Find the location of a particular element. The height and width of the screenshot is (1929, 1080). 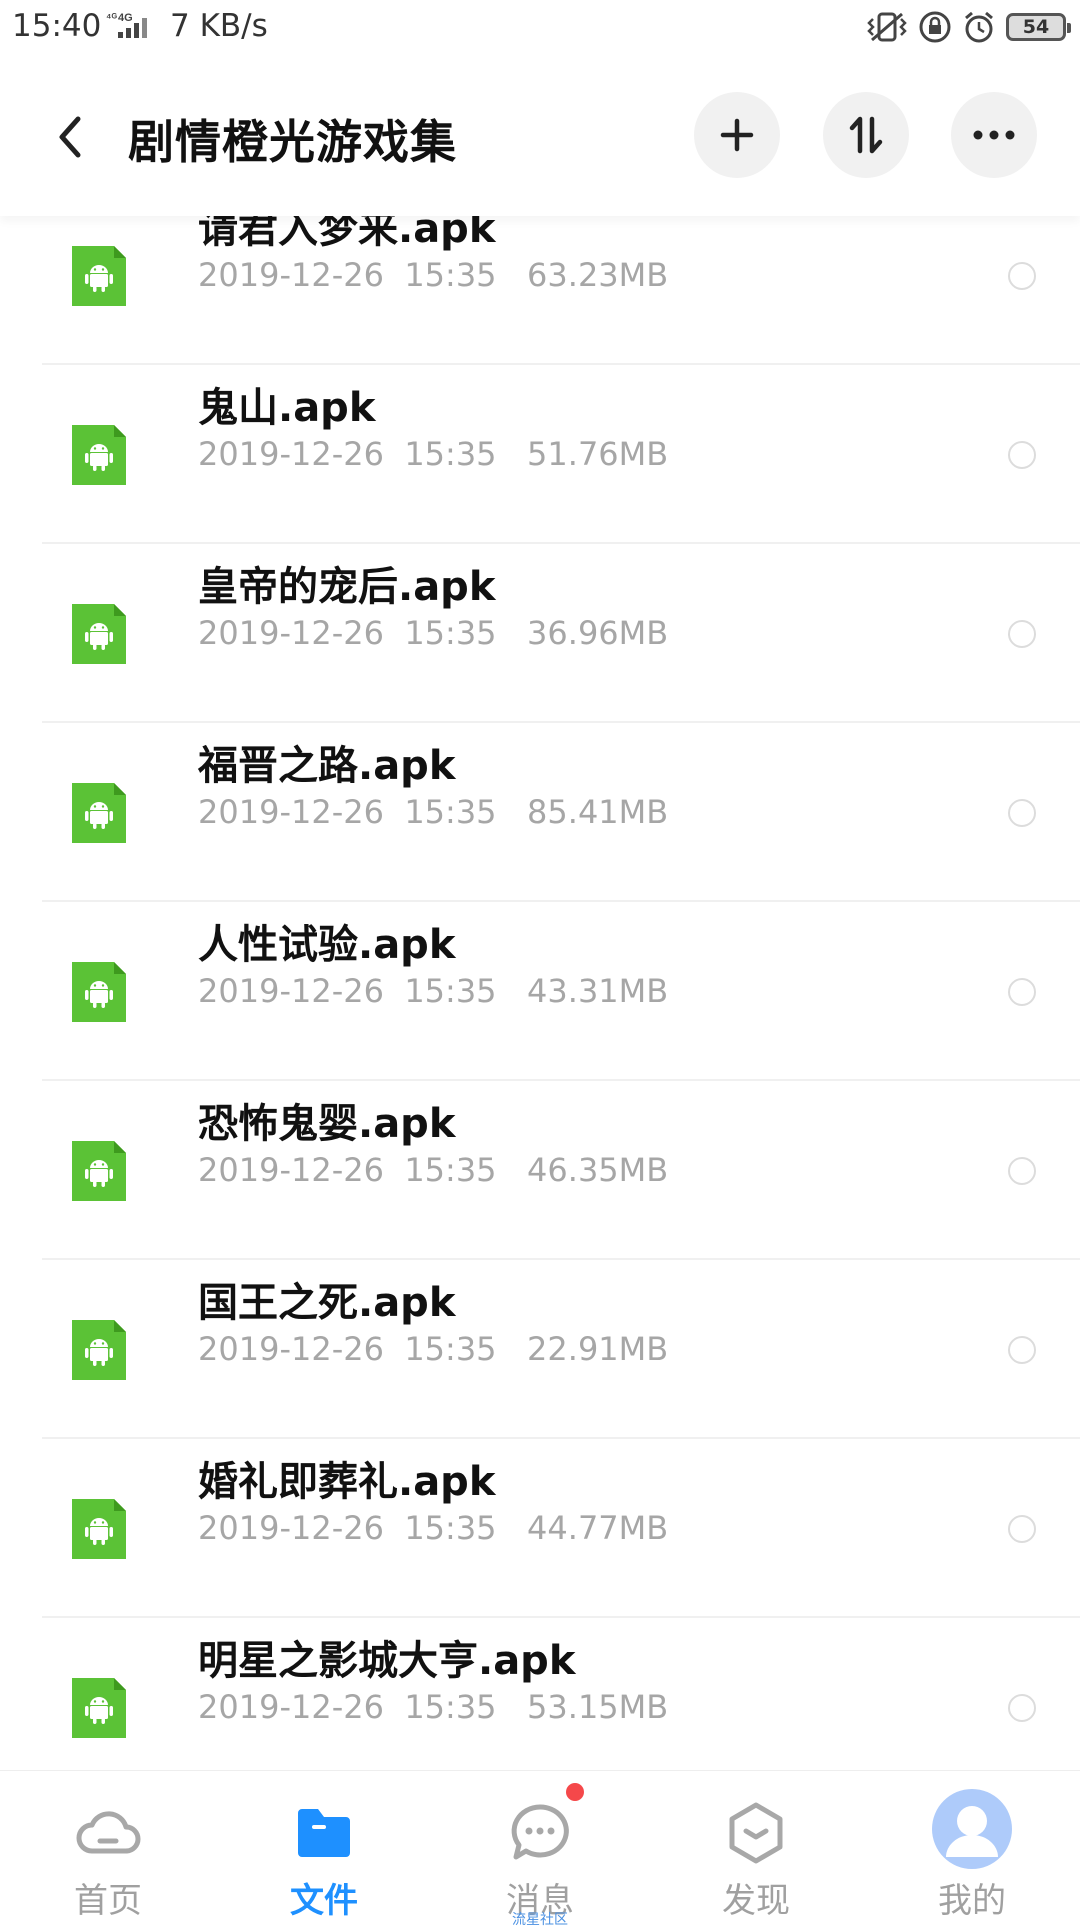

battery-icon: 54 is located at coordinates (1038, 27).